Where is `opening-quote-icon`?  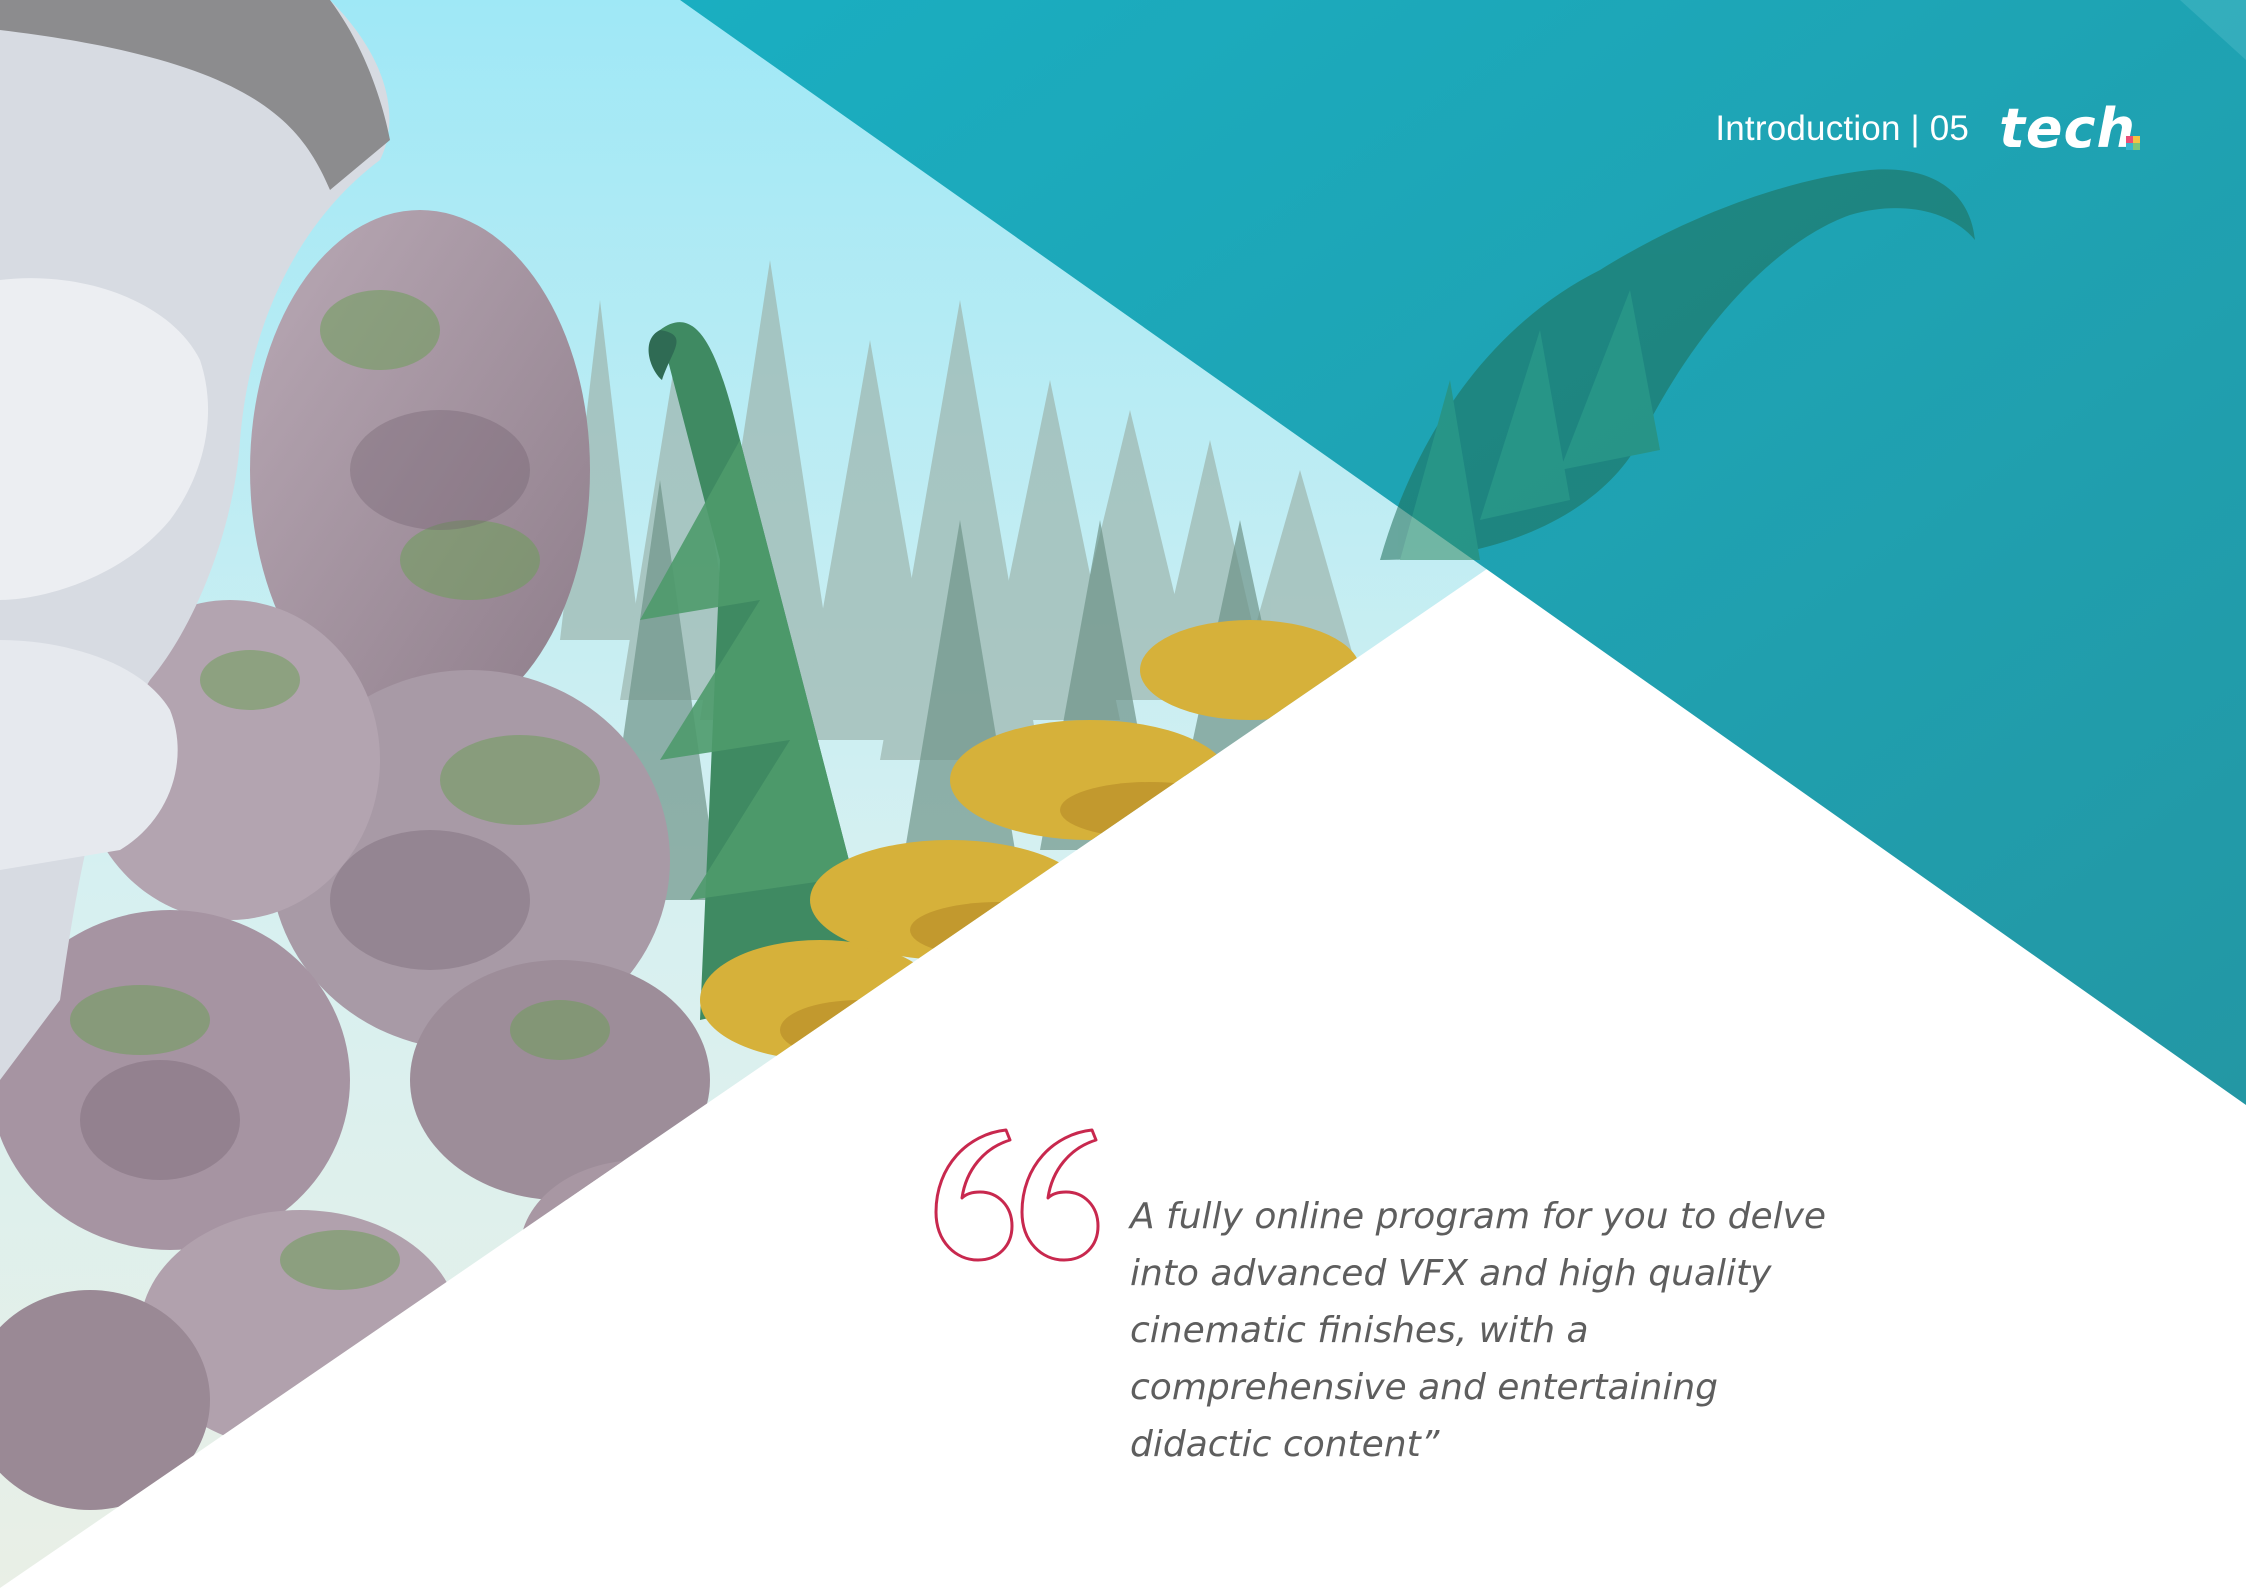
opening-quote-icon is located at coordinates (1017, 1195).